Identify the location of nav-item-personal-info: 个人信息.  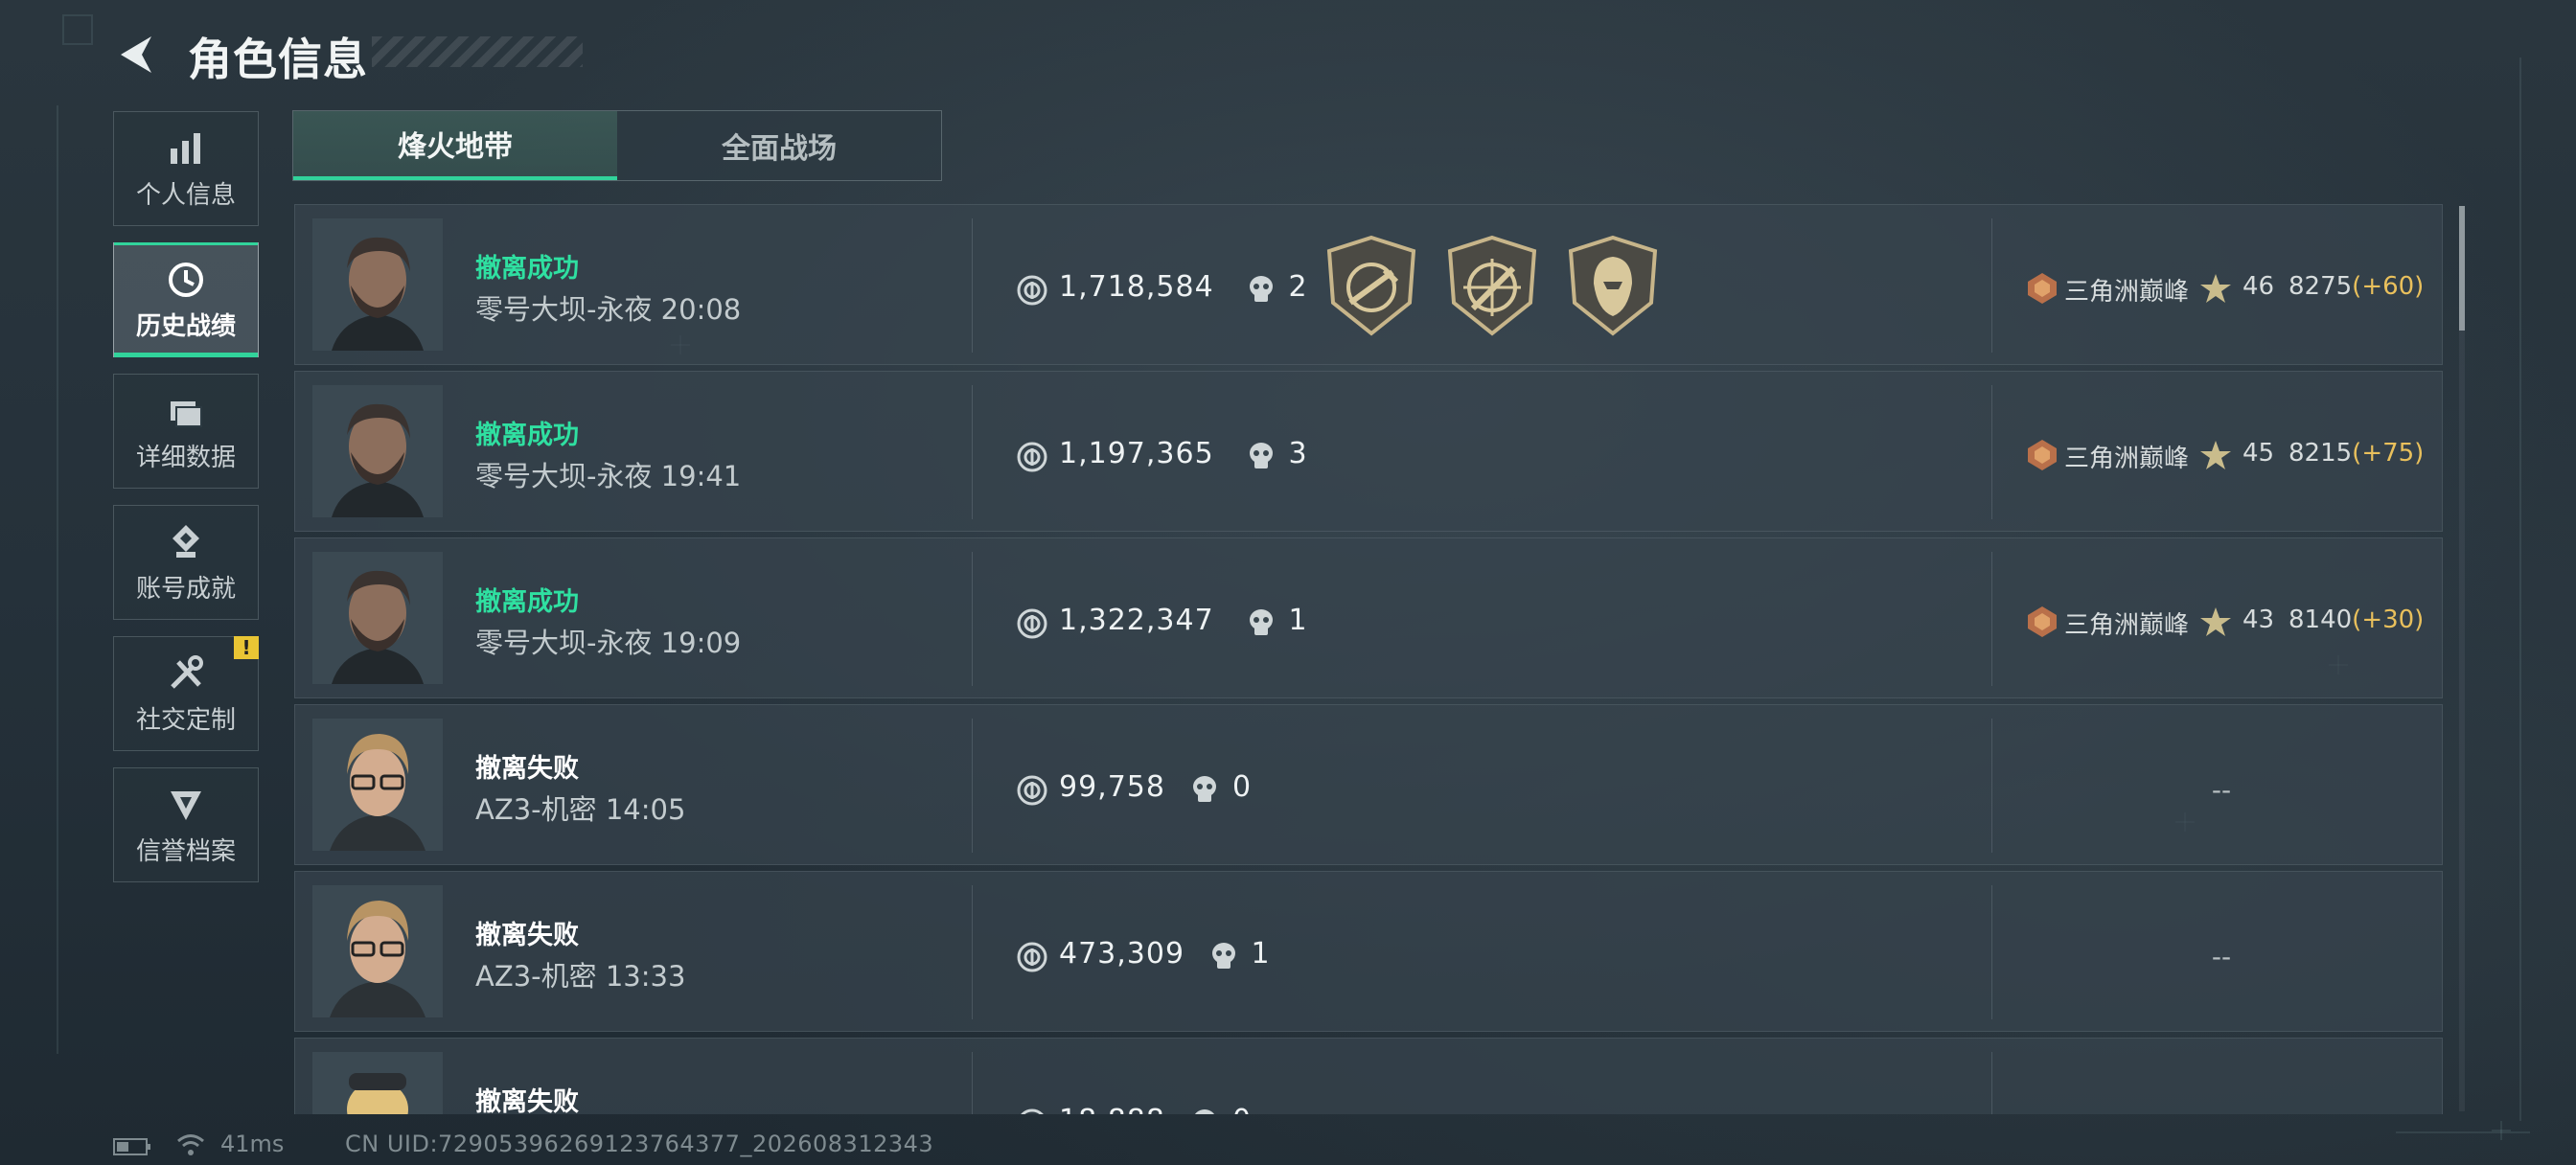
(186, 168).